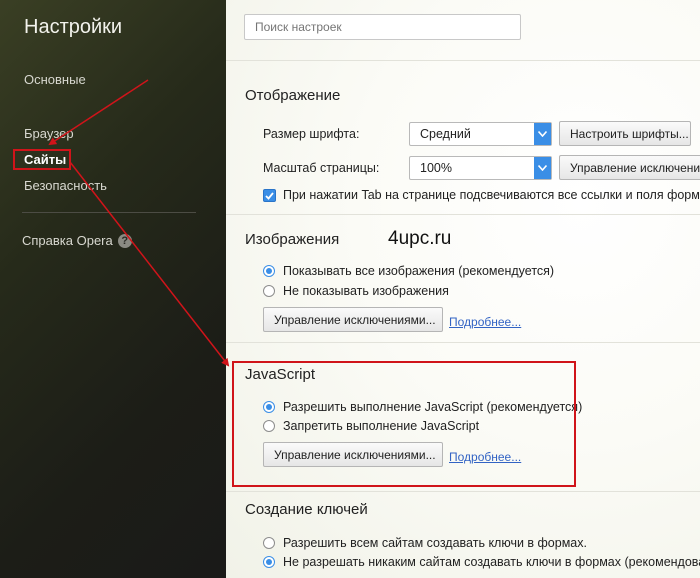 Image resolution: width=700 pixels, height=578 pixels. I want to click on section-title-display: Отображение, so click(293, 95).